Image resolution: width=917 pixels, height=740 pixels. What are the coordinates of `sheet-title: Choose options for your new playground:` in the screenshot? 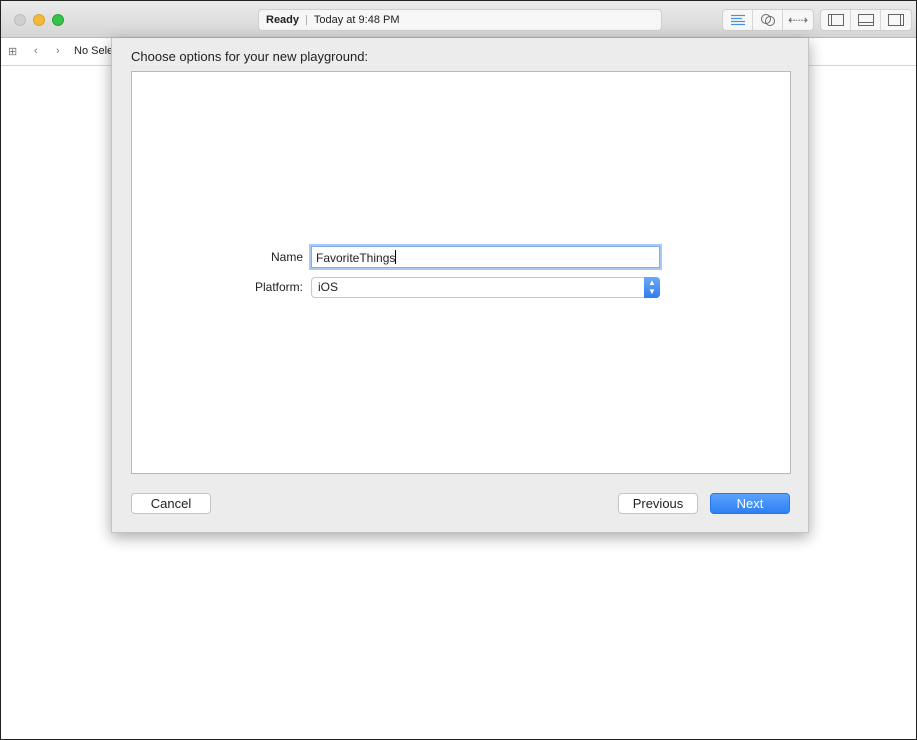 It's located at (250, 56).